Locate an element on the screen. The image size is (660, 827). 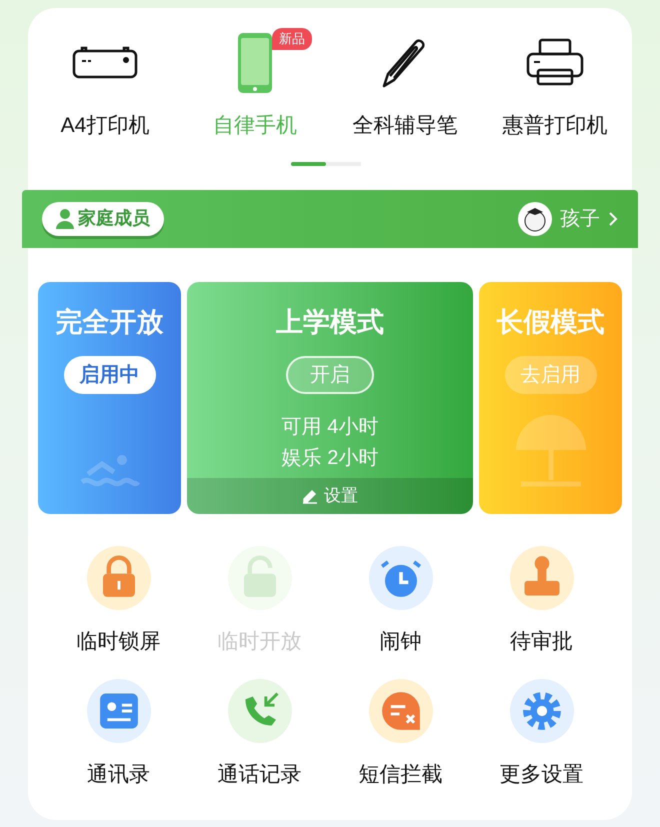
chevron-right-icon is located at coordinates (613, 218).